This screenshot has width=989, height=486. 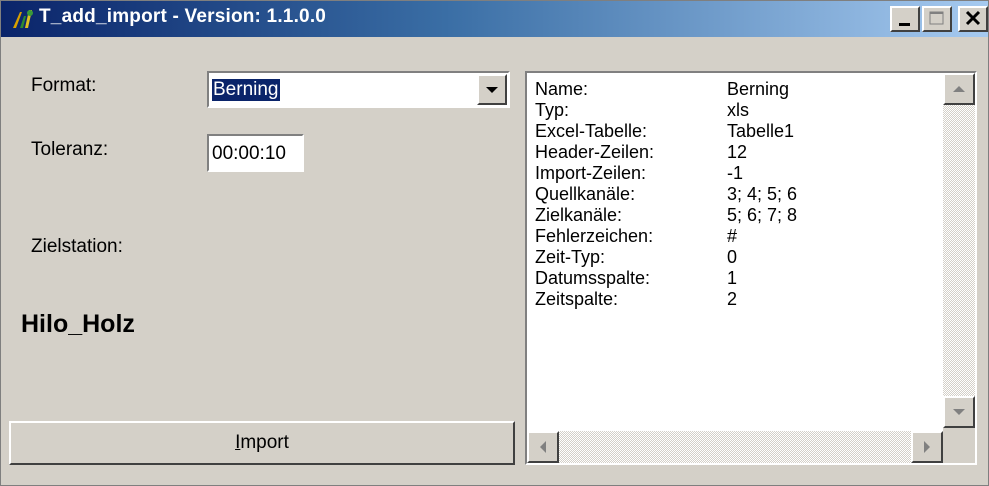 I want to click on format-selected-value: Berning, so click(x=246, y=90).